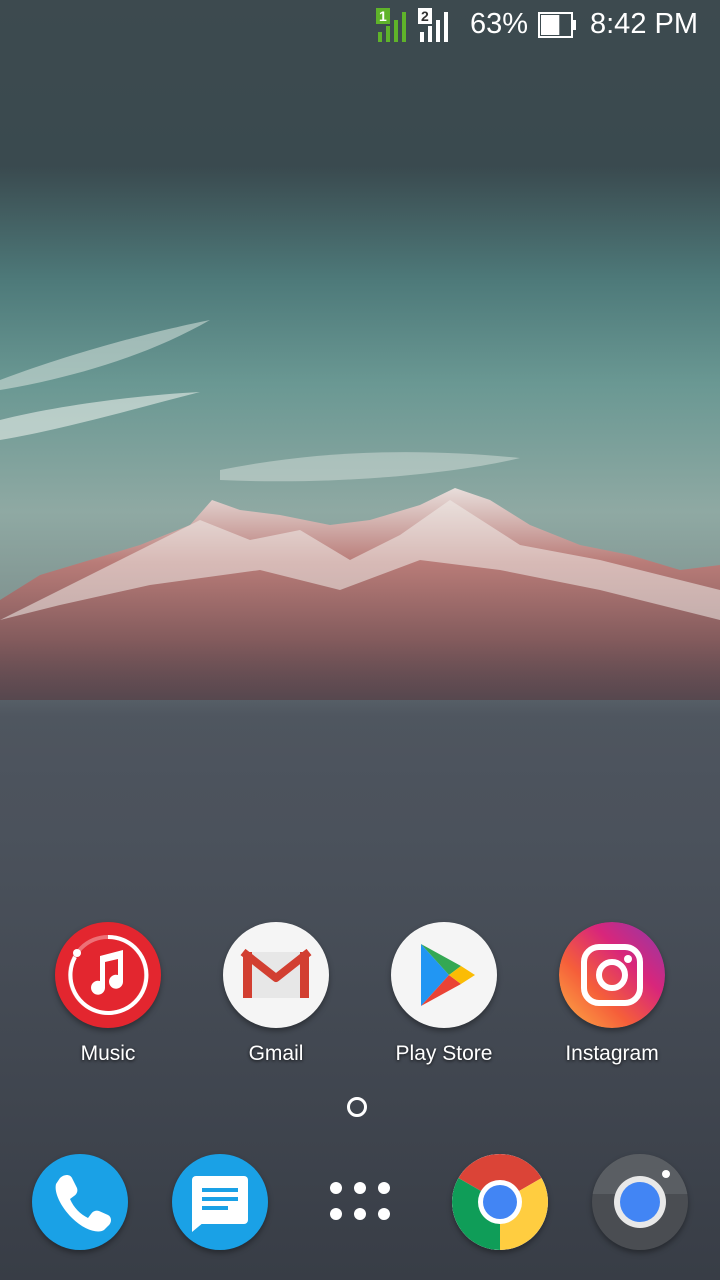 Image resolution: width=720 pixels, height=1280 pixels. I want to click on instagram-icon, so click(612, 975).